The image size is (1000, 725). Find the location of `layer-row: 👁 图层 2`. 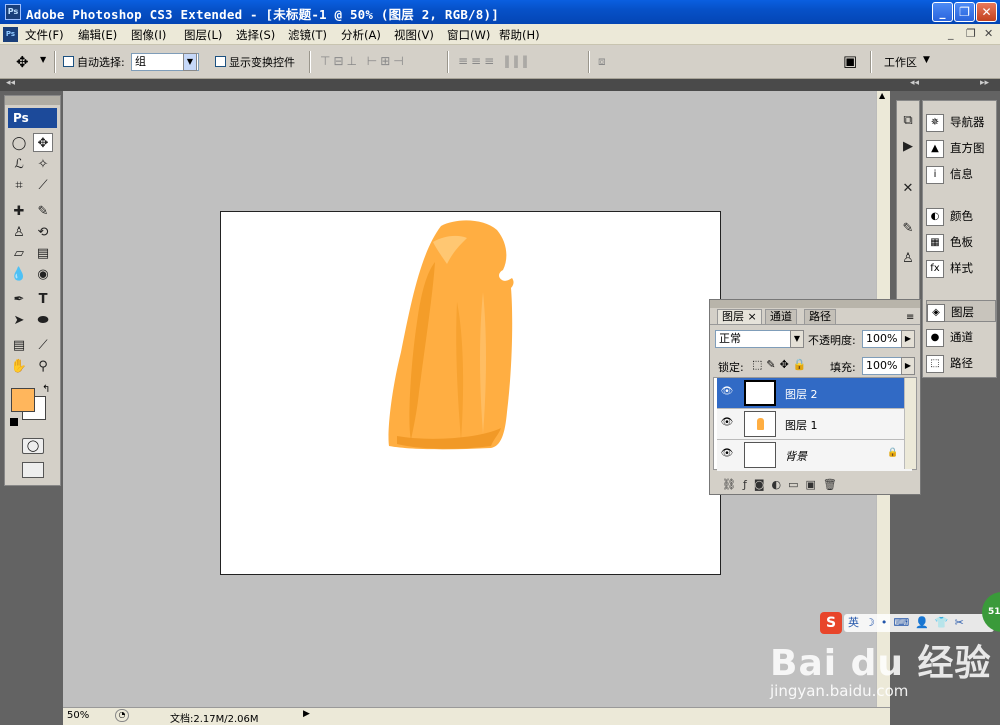

layer-row: 👁 图层 2 is located at coordinates (814, 393).